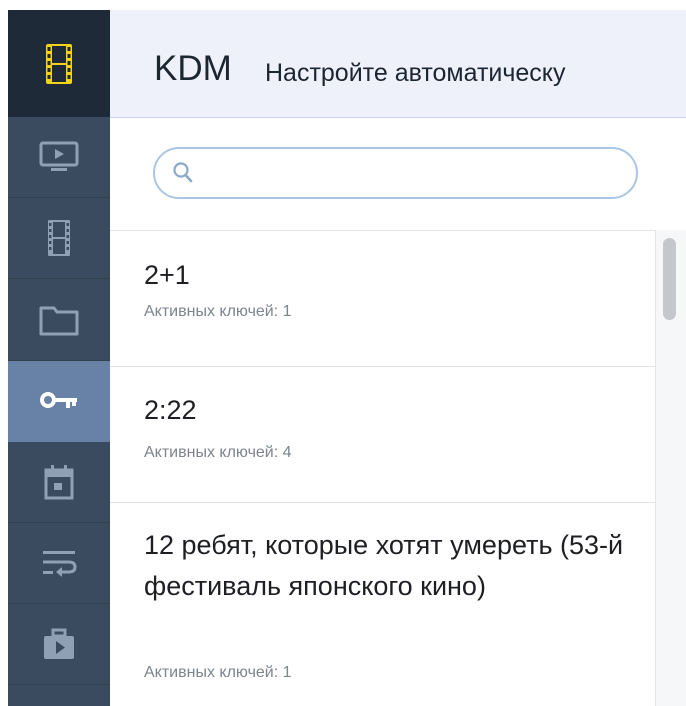 The image size is (686, 706). I want to click on sidebar-item-films, so click(59, 238).